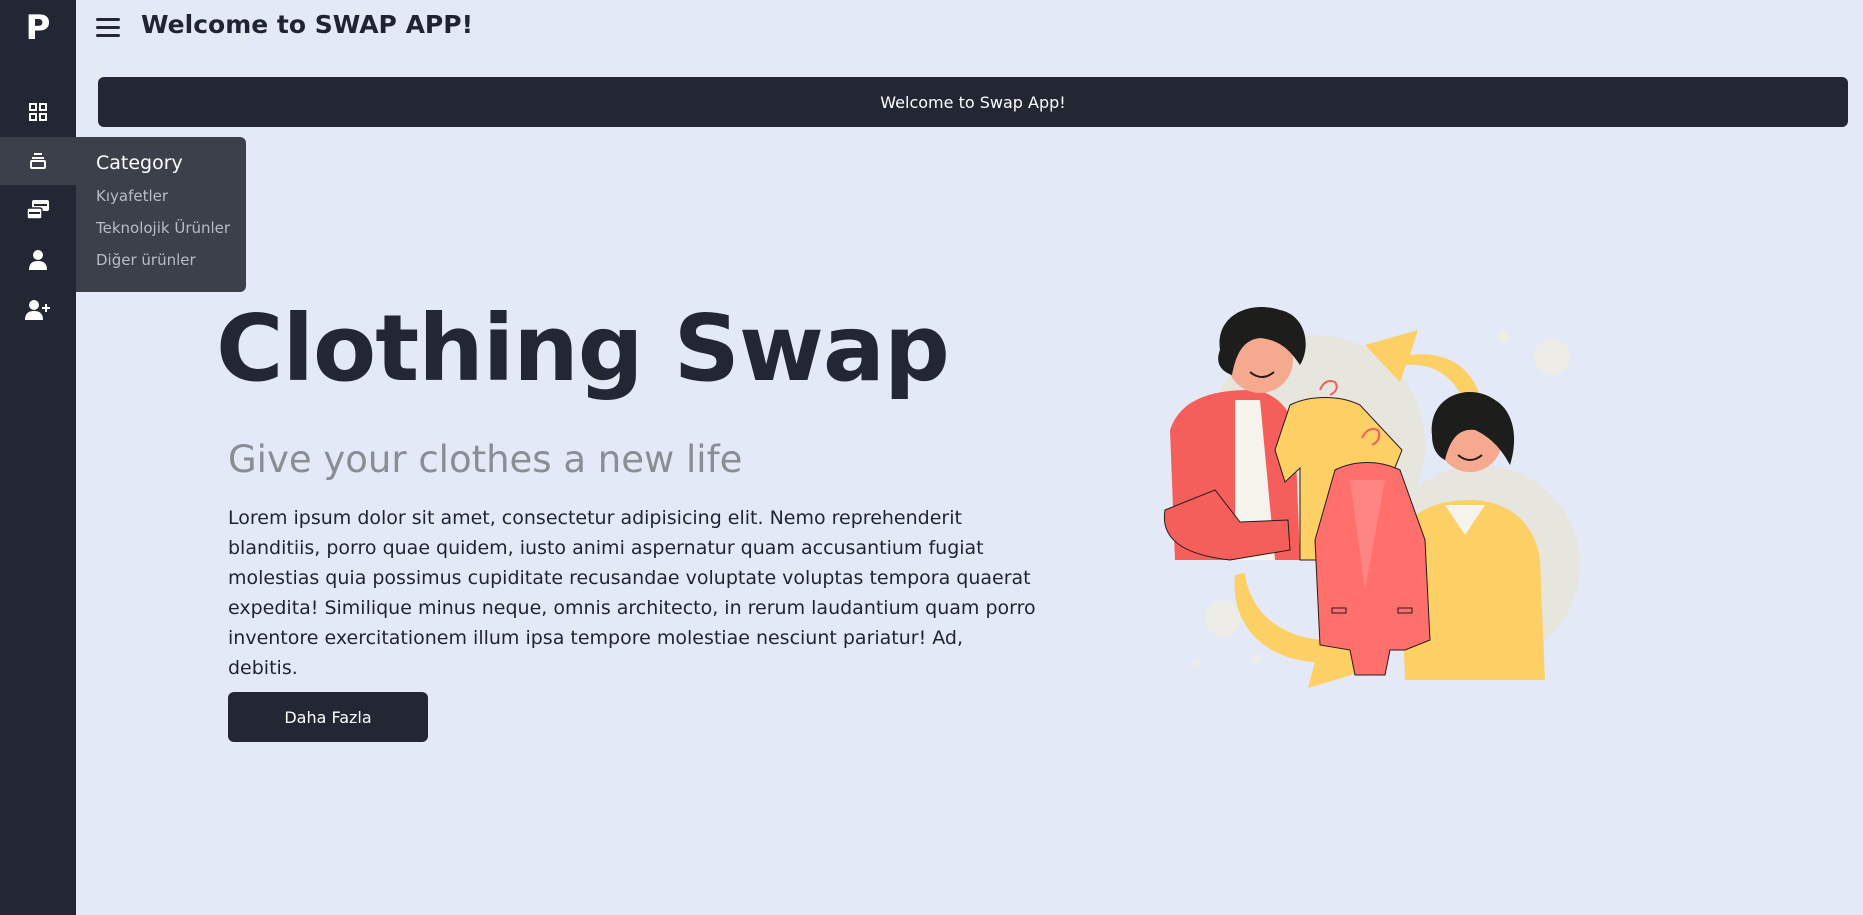 This screenshot has height=915, width=1863. I want to click on sidebar-item-dashboard, so click(38, 112).